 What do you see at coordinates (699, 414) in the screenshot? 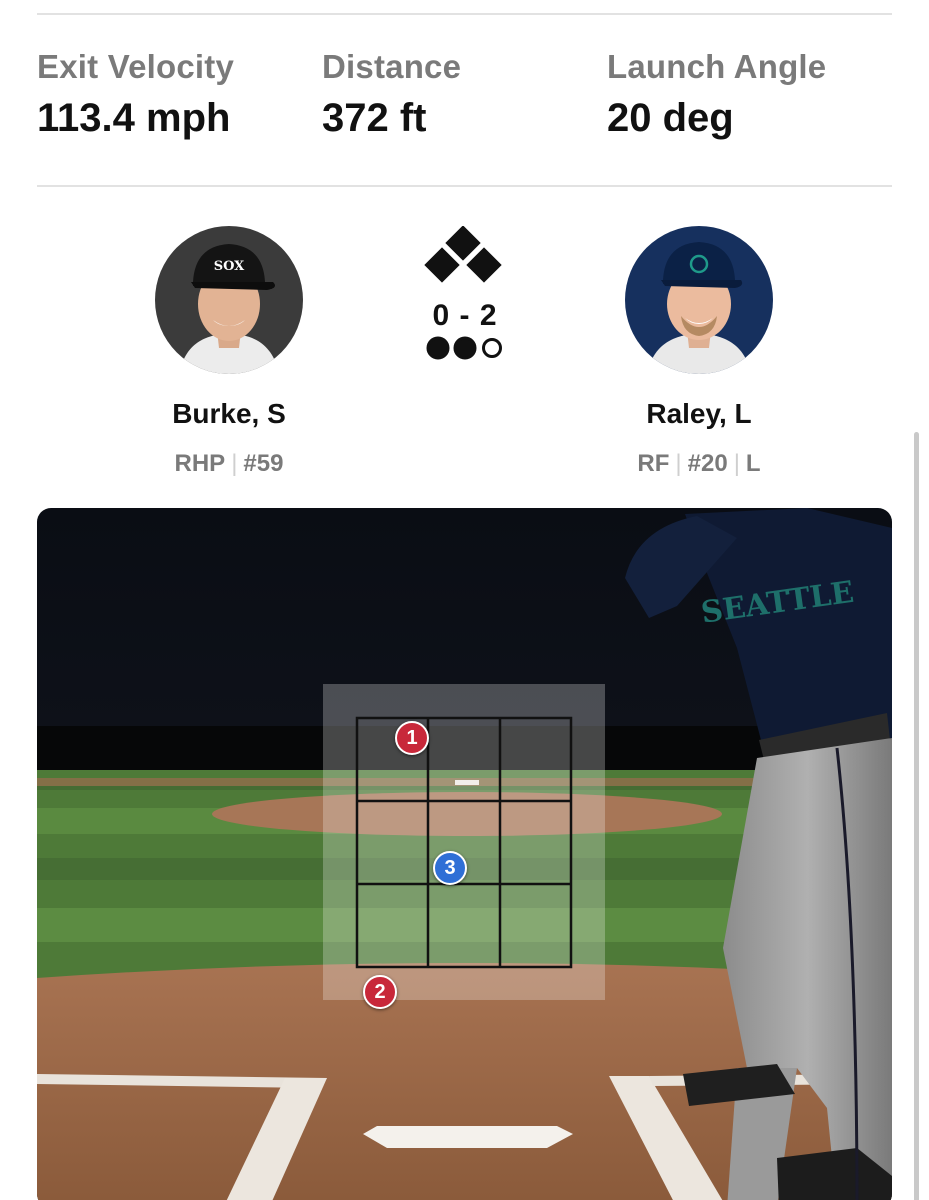
I see `batter-name: Raley, L` at bounding box center [699, 414].